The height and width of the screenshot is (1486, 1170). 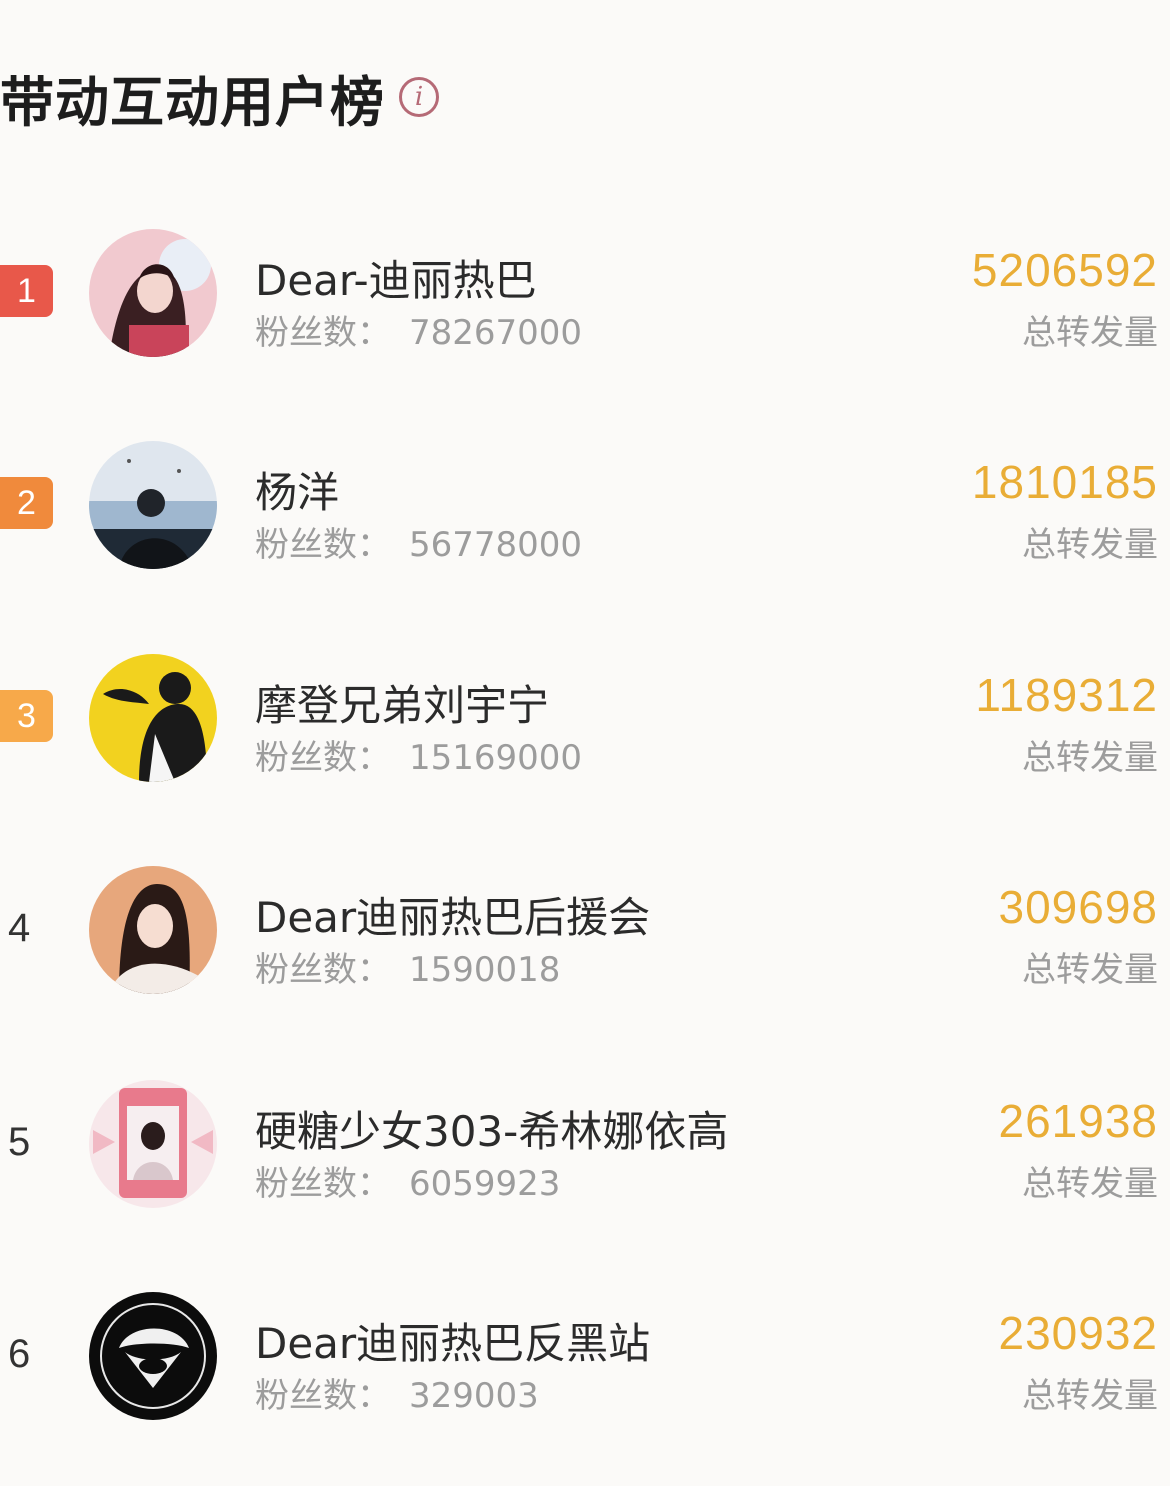 I want to click on repost-count: 1810185, so click(x=1064, y=482).